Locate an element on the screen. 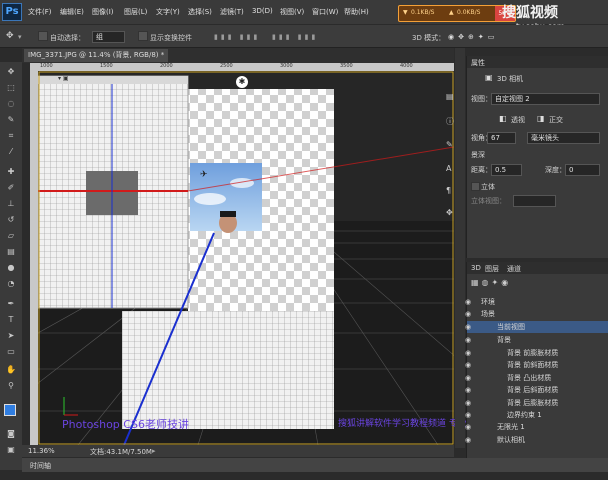 This screenshot has height=480, width=608. perspective-icon: ◧ is located at coordinates (503, 118).